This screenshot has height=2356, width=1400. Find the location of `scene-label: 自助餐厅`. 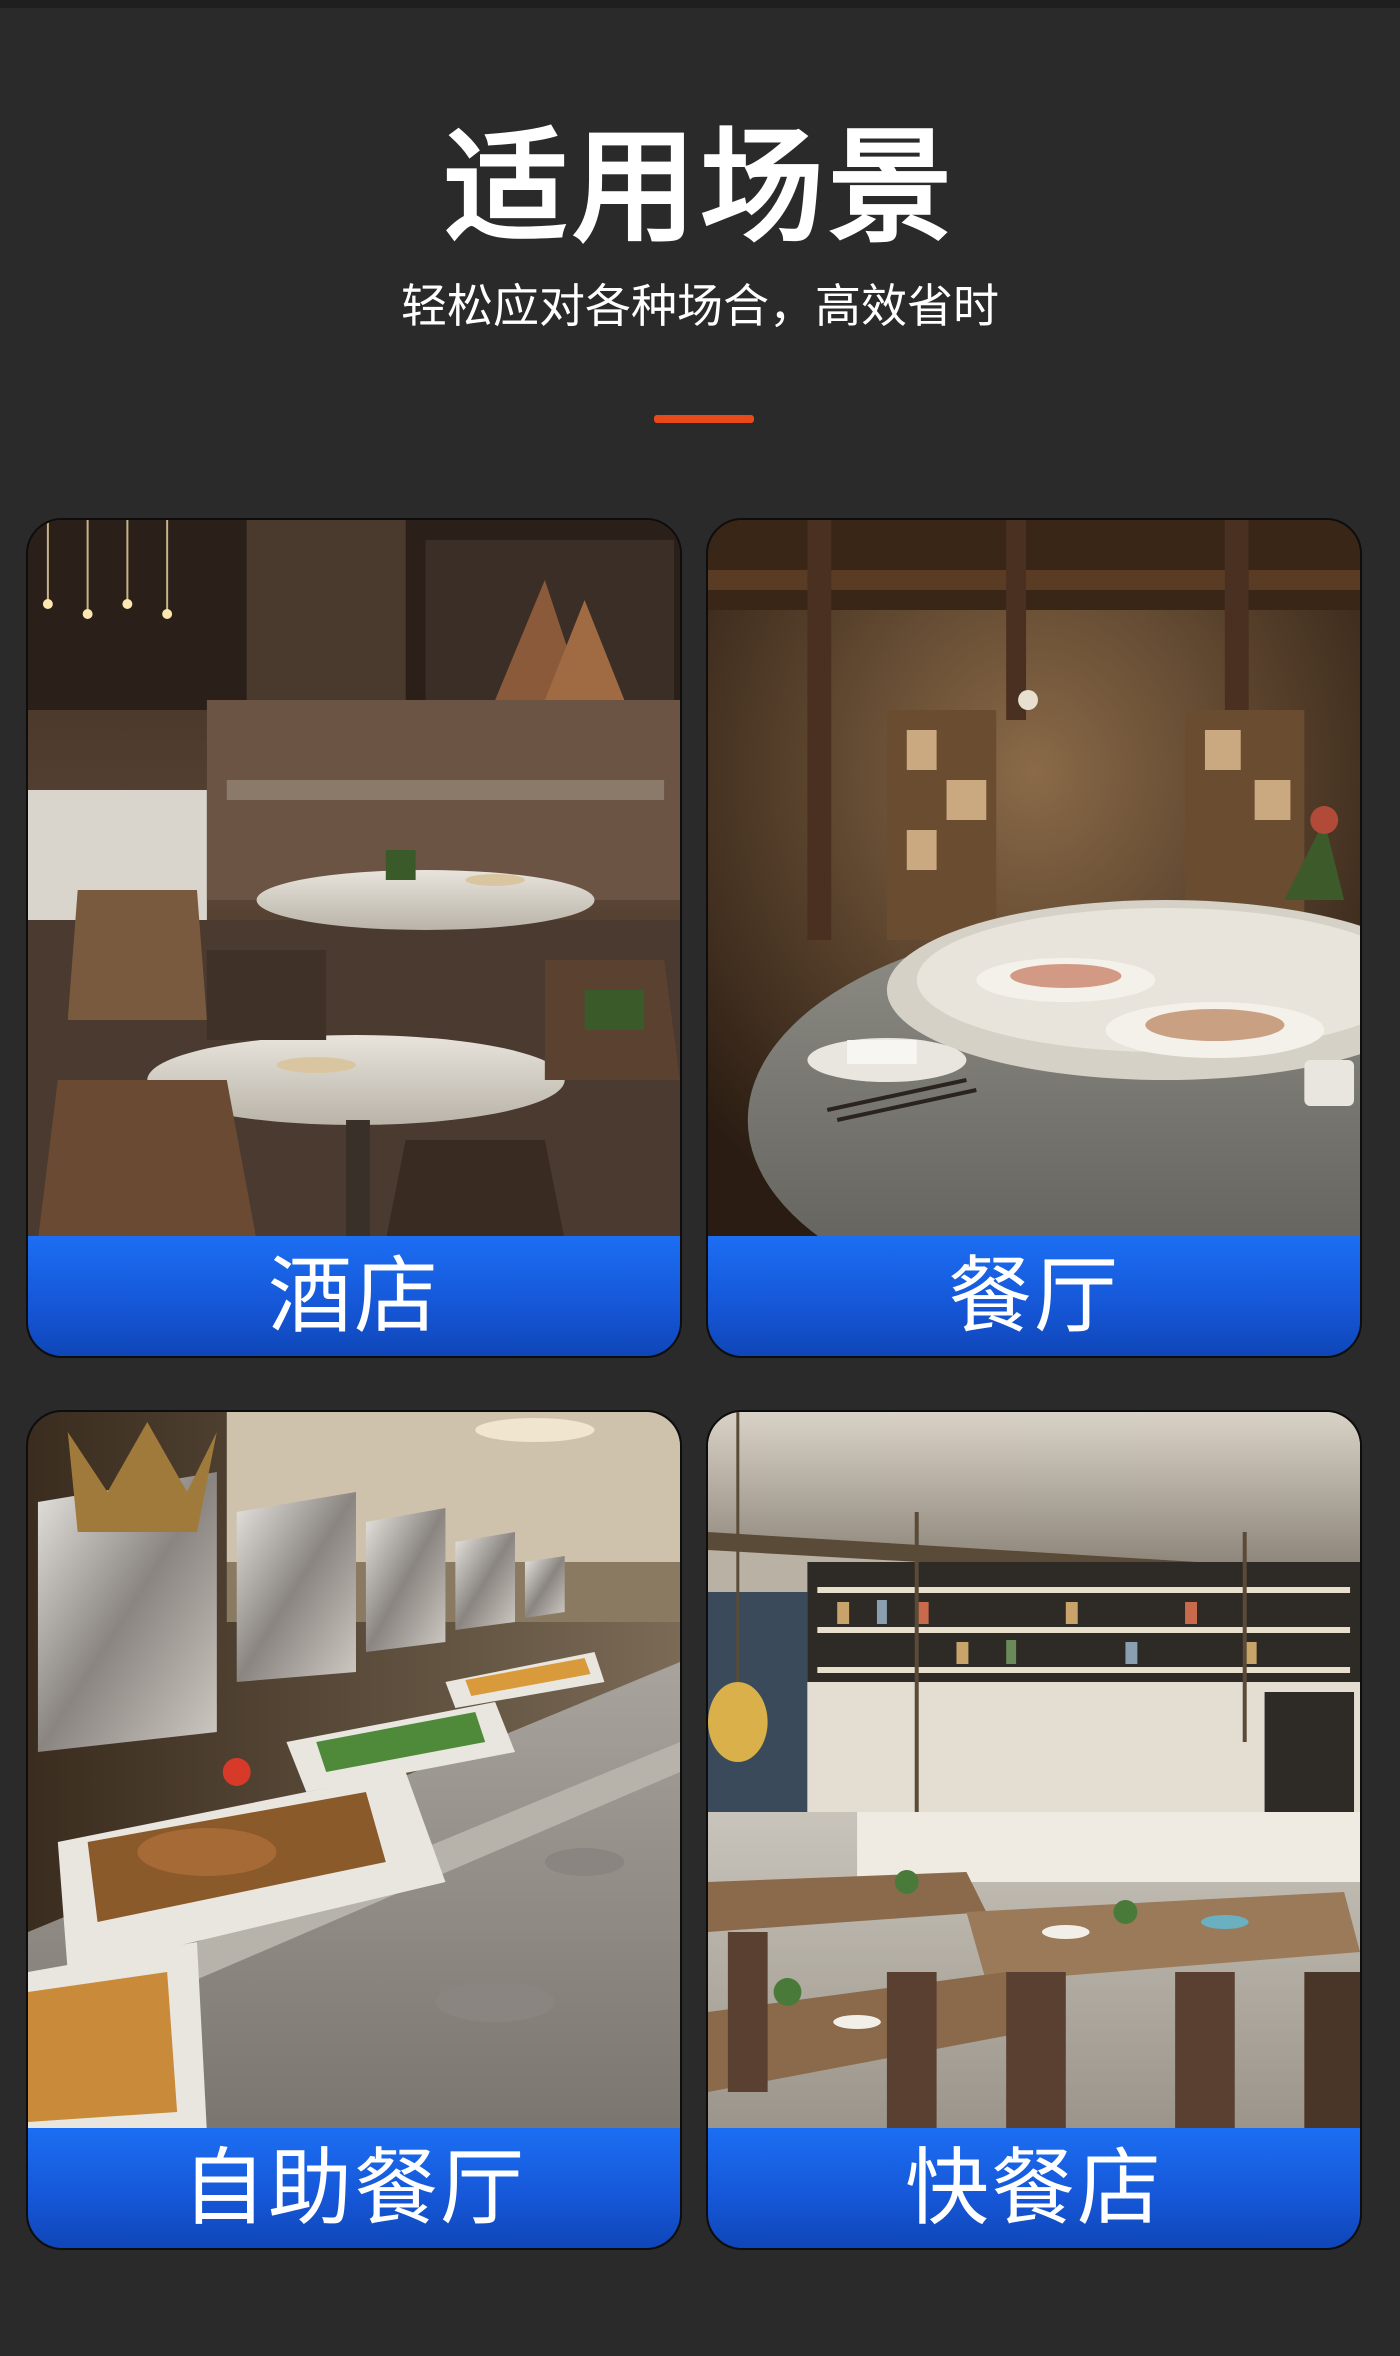

scene-label: 自助餐厅 is located at coordinates (354, 2188).